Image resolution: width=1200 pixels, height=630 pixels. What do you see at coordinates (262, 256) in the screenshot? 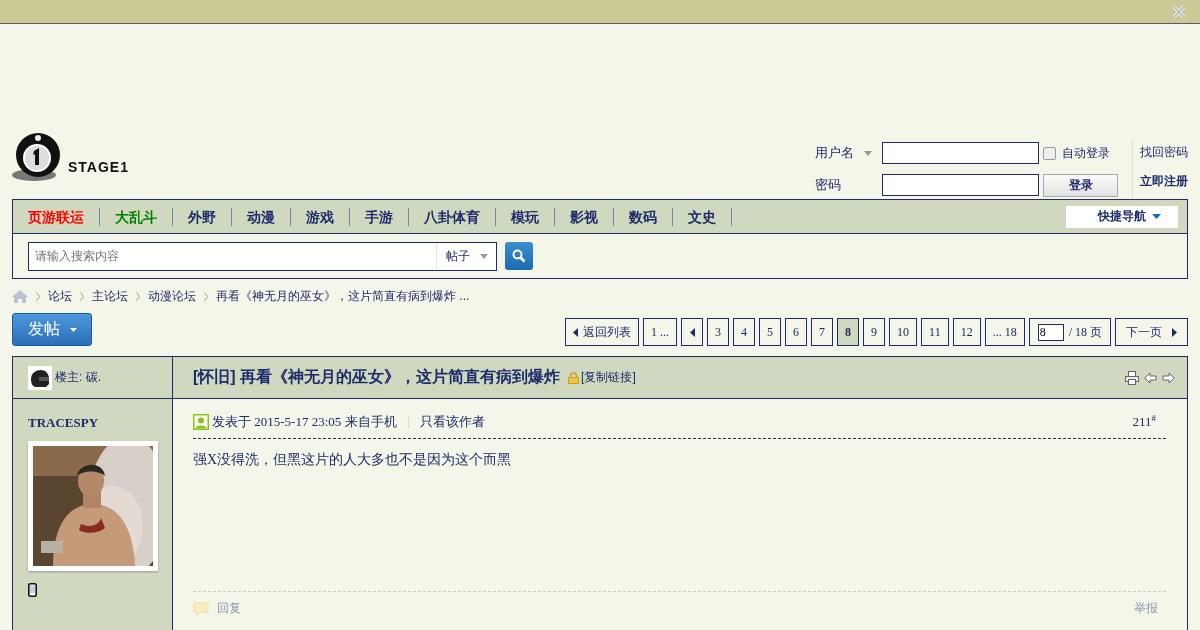
I see `search-field: 请输入搜索内容 帖子` at bounding box center [262, 256].